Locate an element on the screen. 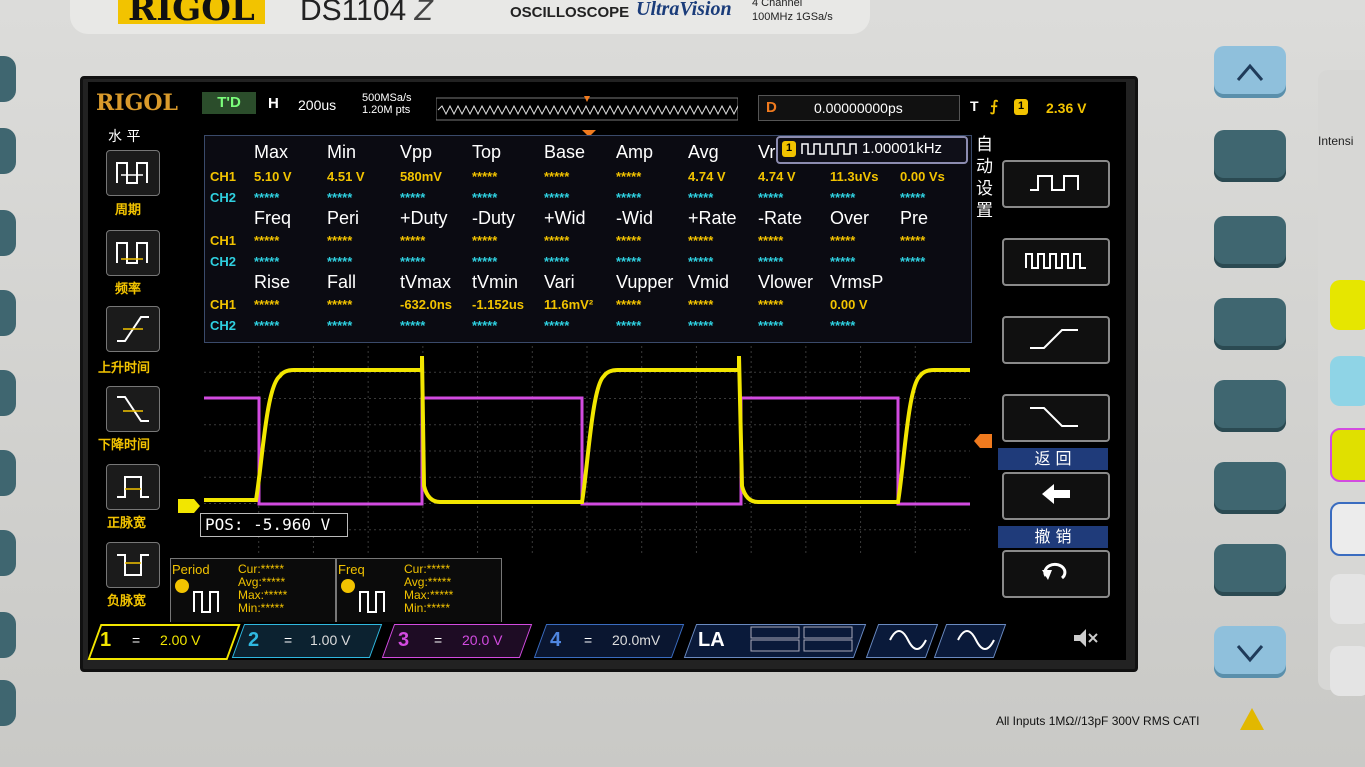 The image size is (1365, 767). autoset-multi-period-button is located at coordinates (1056, 262).